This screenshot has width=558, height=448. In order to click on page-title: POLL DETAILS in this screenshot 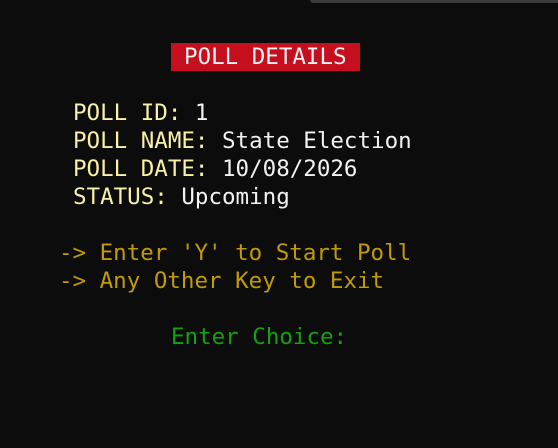, I will do `click(265, 57)`.